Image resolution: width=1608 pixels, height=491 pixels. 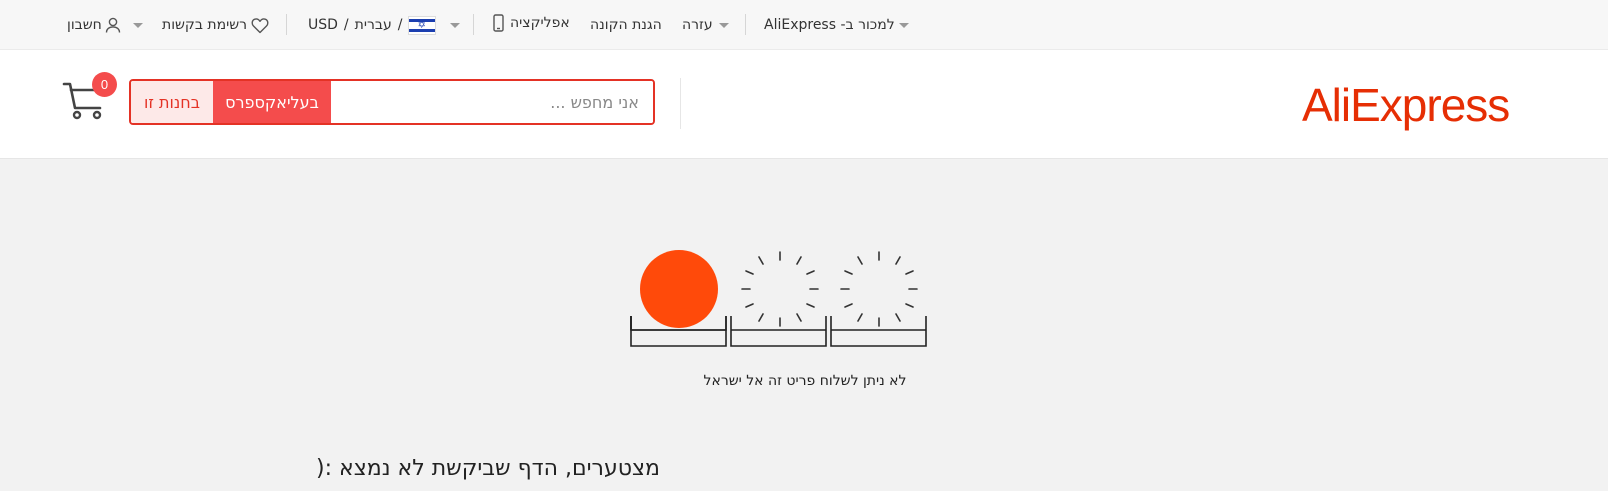 I want to click on wishlist-label: רשימת בקשות, so click(x=205, y=25).